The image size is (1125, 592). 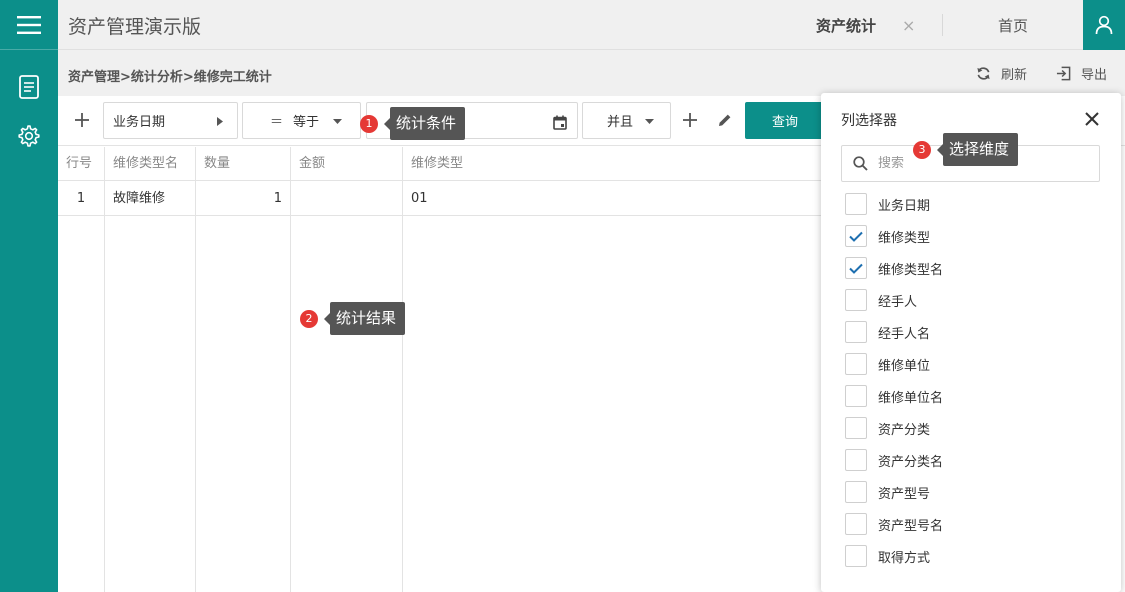 I want to click on calendar-icon, so click(x=560, y=122).